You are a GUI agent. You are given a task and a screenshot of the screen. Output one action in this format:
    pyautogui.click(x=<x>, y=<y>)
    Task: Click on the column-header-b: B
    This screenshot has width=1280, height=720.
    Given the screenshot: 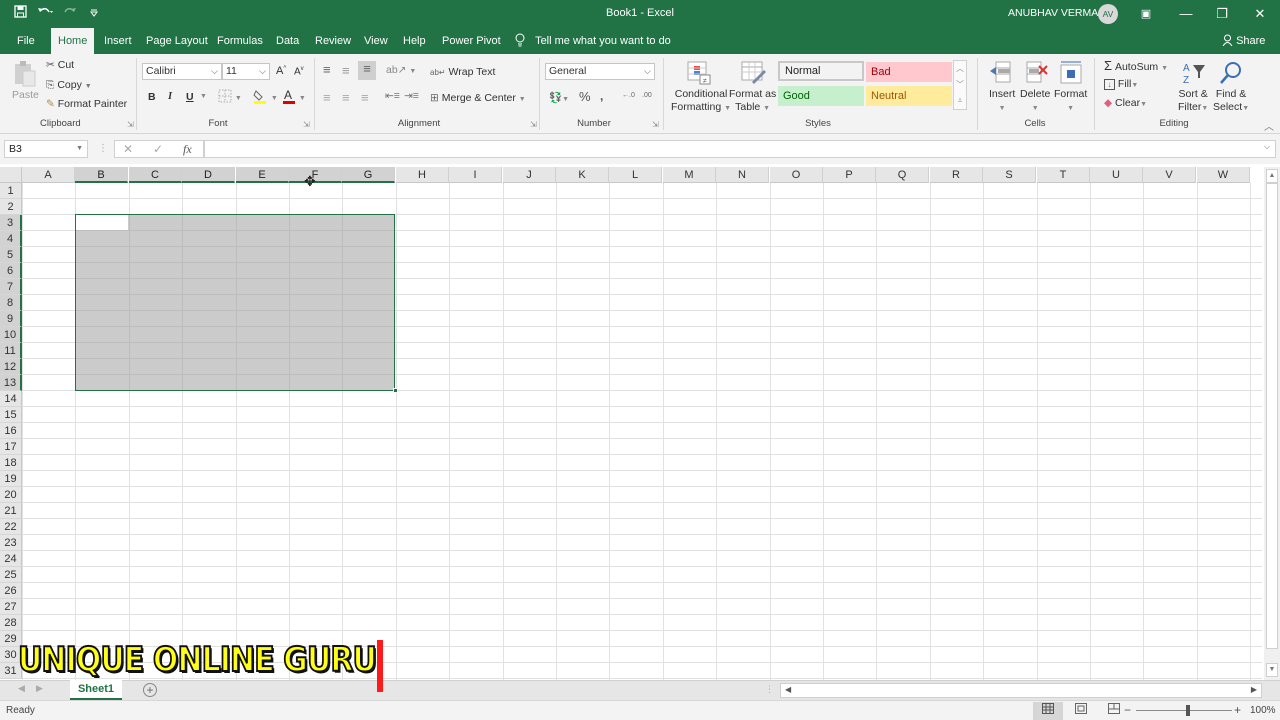 What is the action you would take?
    pyautogui.click(x=101, y=175)
    